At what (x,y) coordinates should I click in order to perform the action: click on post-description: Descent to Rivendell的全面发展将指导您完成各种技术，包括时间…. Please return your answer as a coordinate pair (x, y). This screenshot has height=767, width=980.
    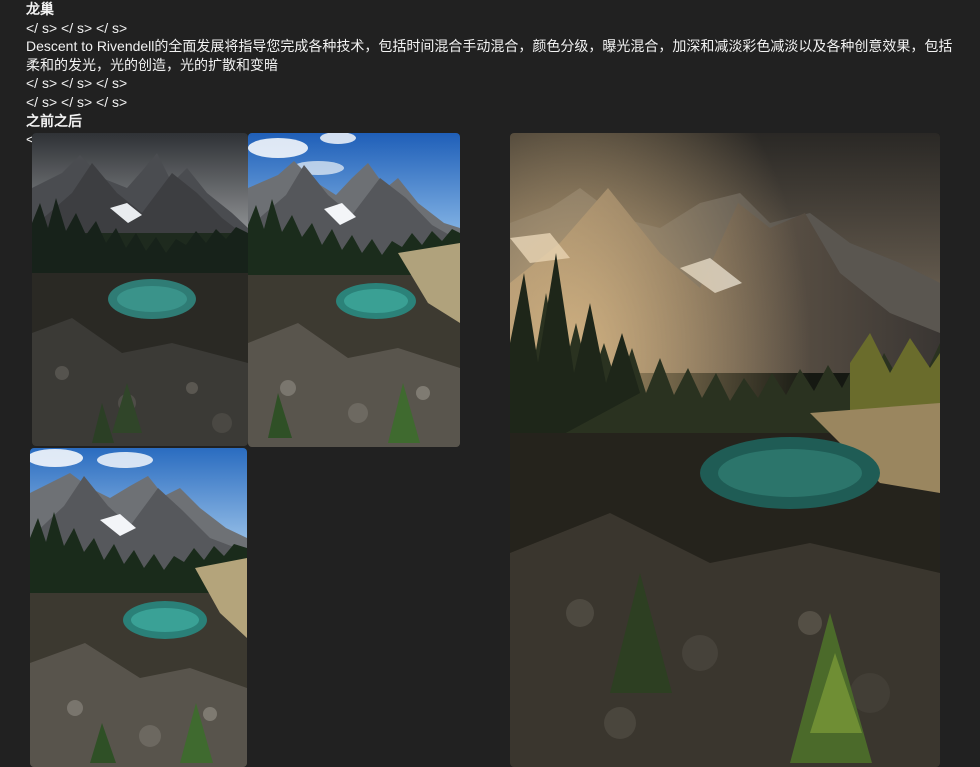
    Looking at the image, I should click on (489, 55).